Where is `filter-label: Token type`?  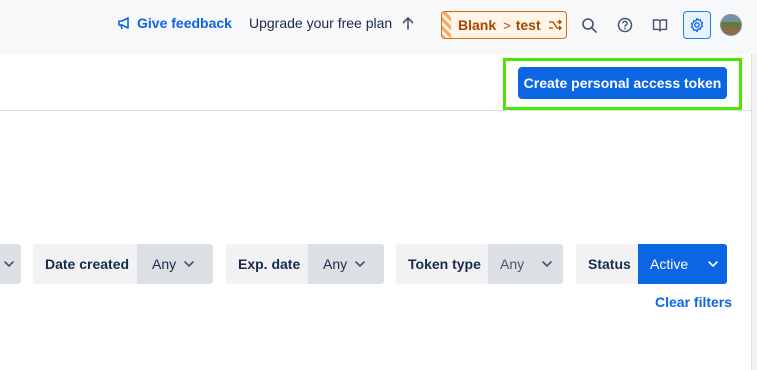
filter-label: Token type is located at coordinates (442, 264).